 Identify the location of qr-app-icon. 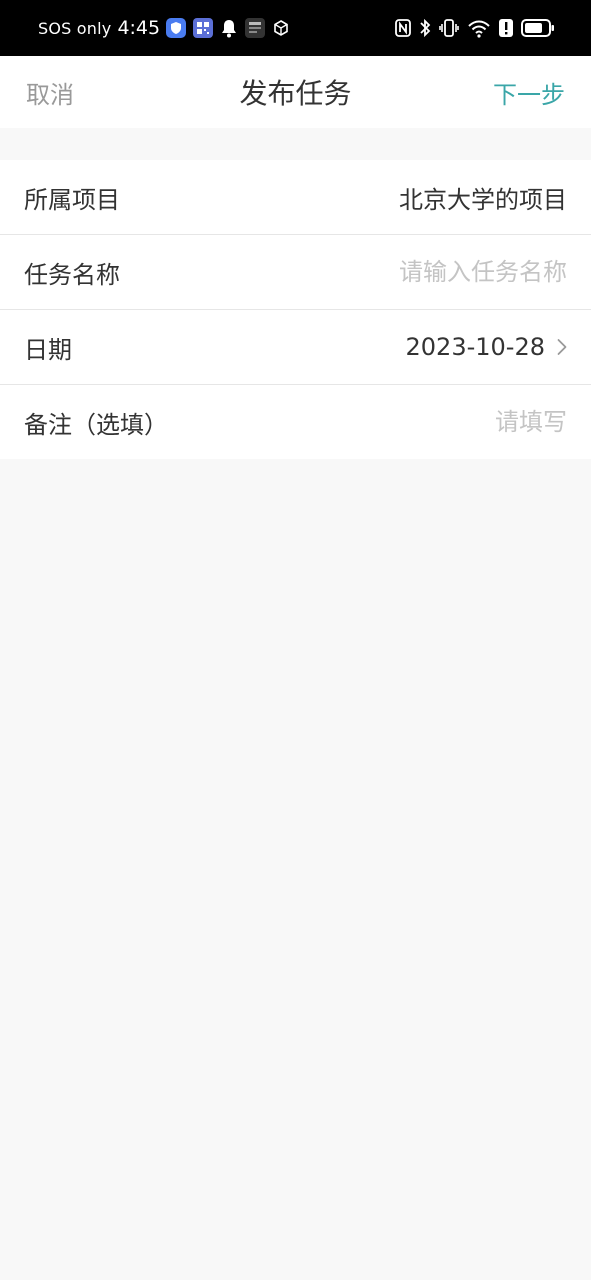
(203, 28).